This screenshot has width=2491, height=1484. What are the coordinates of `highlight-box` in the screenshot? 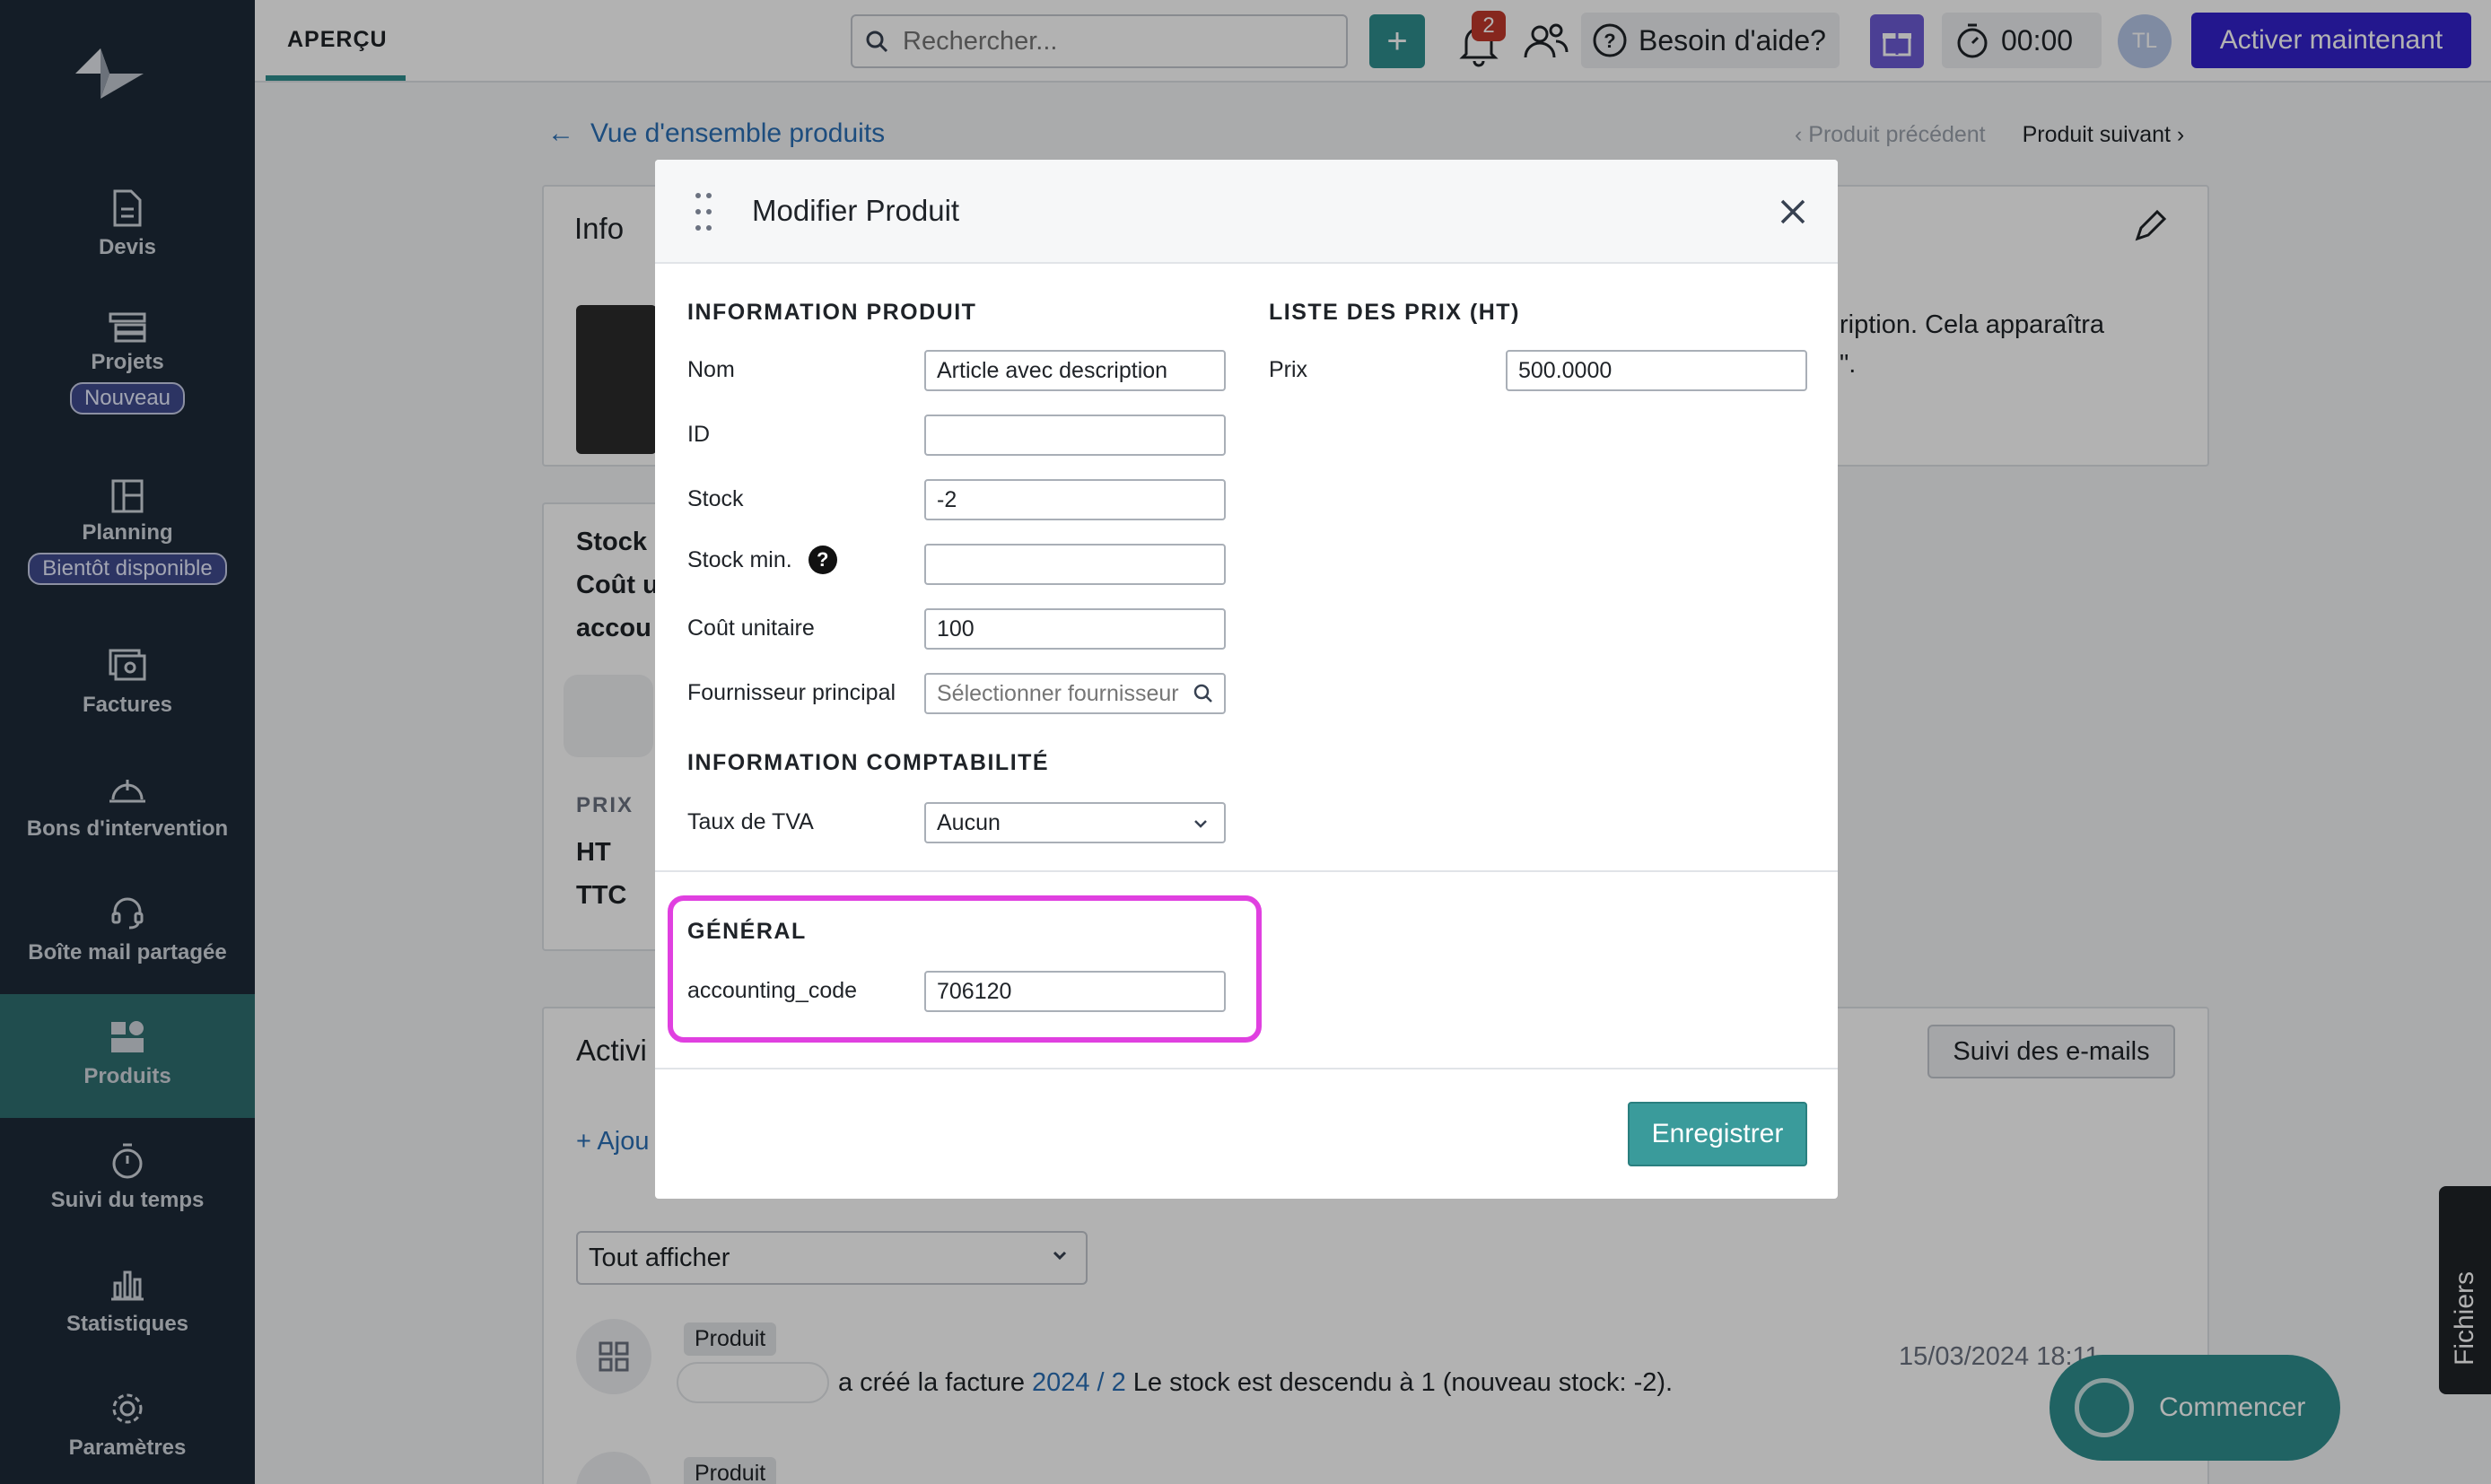 It's located at (965, 969).